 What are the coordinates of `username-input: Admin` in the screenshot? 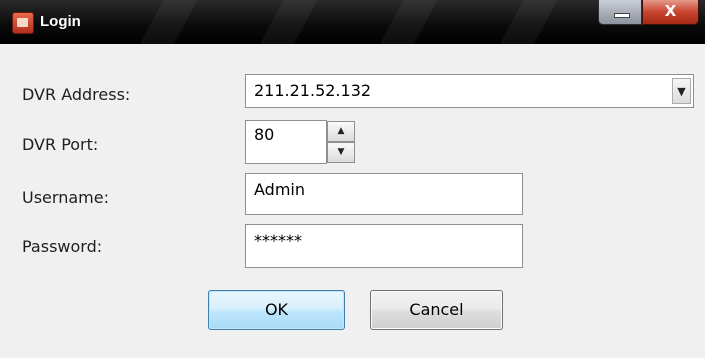 It's located at (384, 194).